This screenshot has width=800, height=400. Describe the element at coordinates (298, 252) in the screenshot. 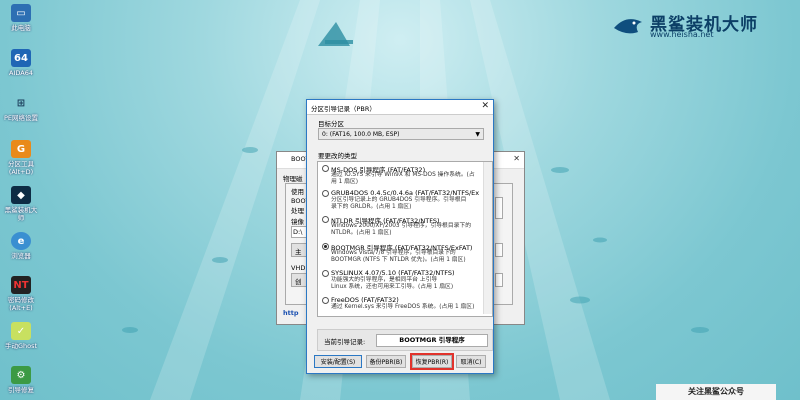

I see `window-text: 主` at that location.